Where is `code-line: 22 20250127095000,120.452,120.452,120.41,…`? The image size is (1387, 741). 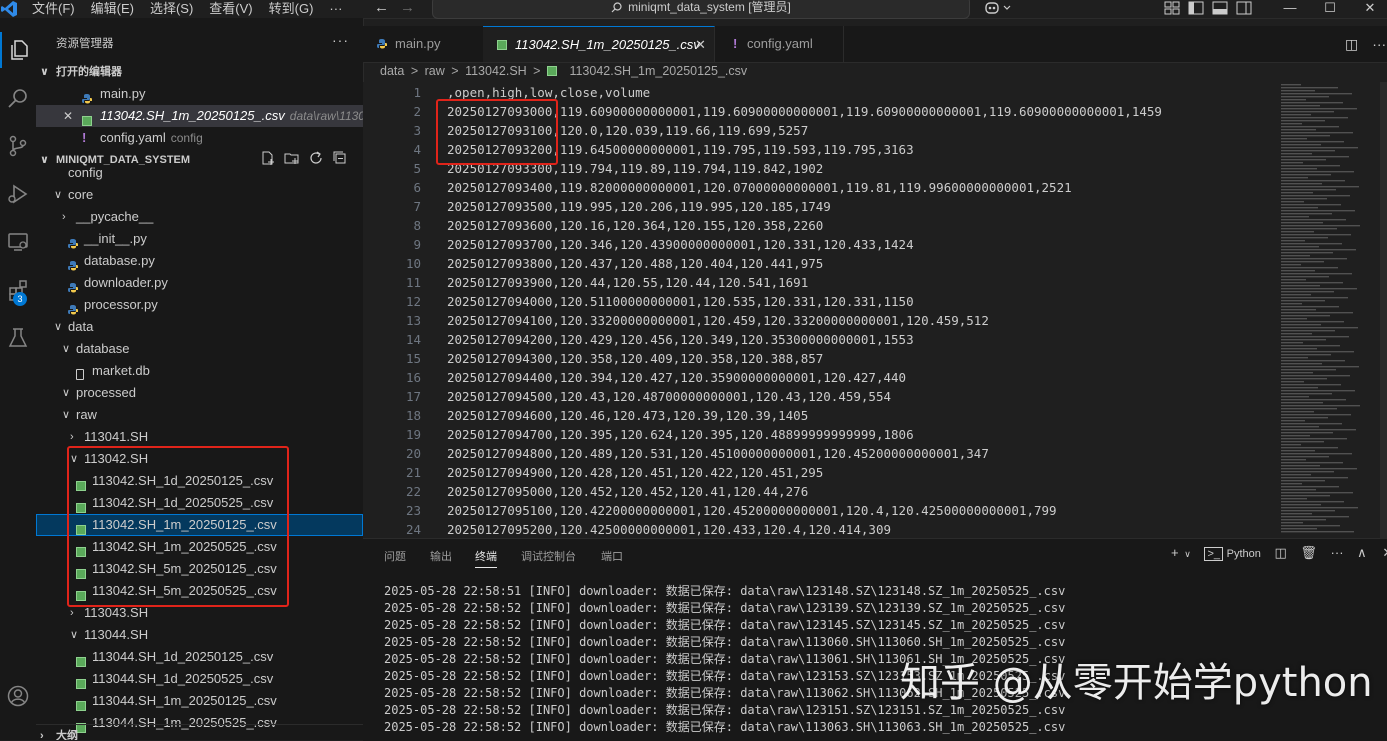 code-line: 22 20250127095000,120.452,120.452,120.41,… is located at coordinates (821, 491).